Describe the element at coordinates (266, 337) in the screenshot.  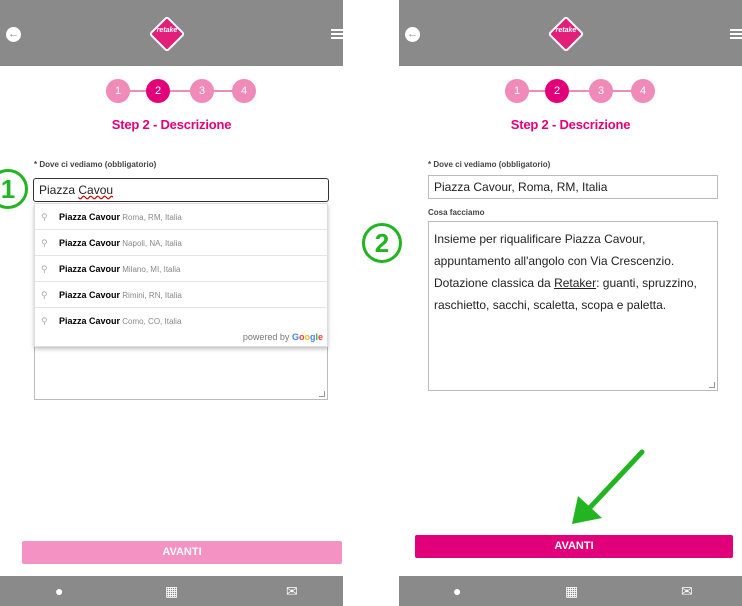
I see `powered-by-text: powered by` at that location.